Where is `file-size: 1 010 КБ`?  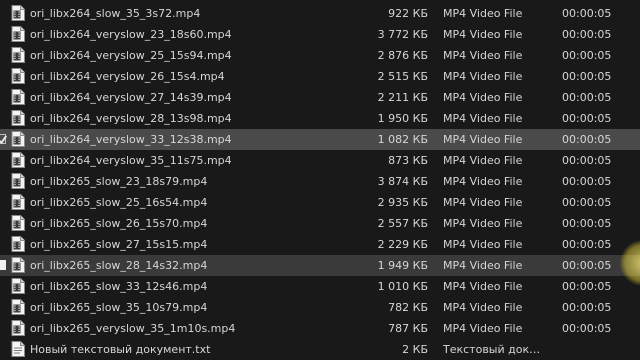 file-size: 1 010 КБ is located at coordinates (402, 286).